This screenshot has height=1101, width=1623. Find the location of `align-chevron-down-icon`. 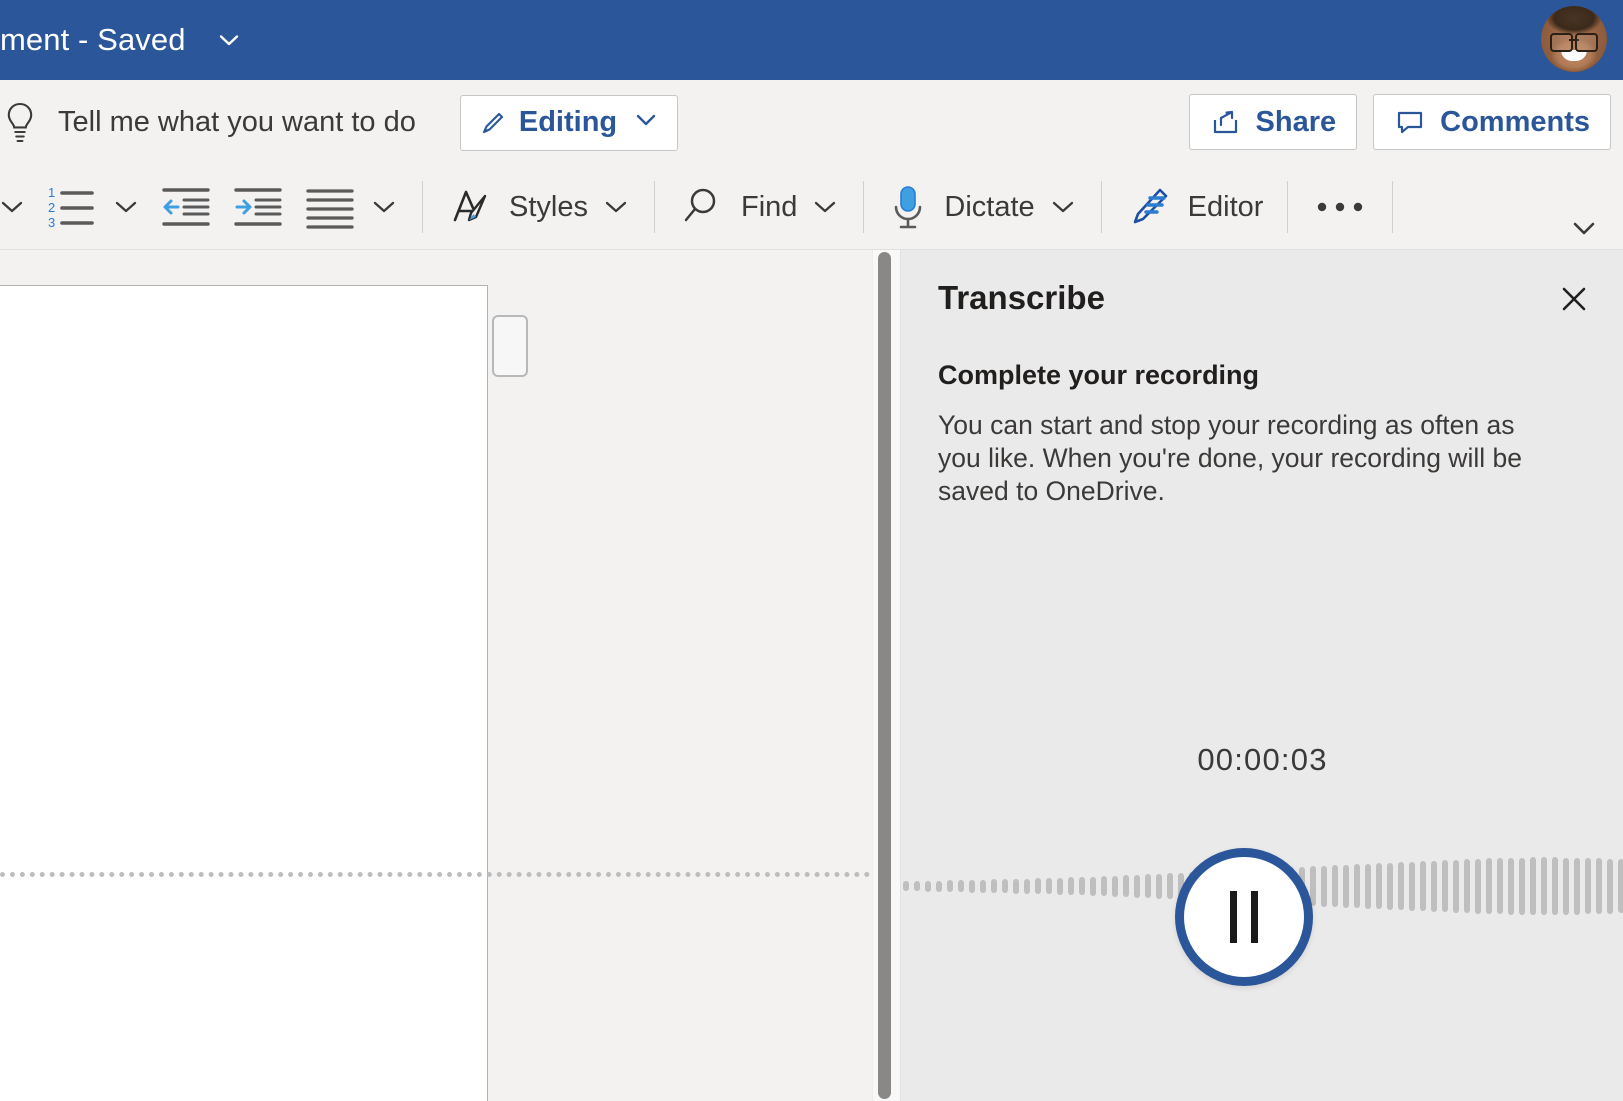

align-chevron-down-icon is located at coordinates (384, 207).